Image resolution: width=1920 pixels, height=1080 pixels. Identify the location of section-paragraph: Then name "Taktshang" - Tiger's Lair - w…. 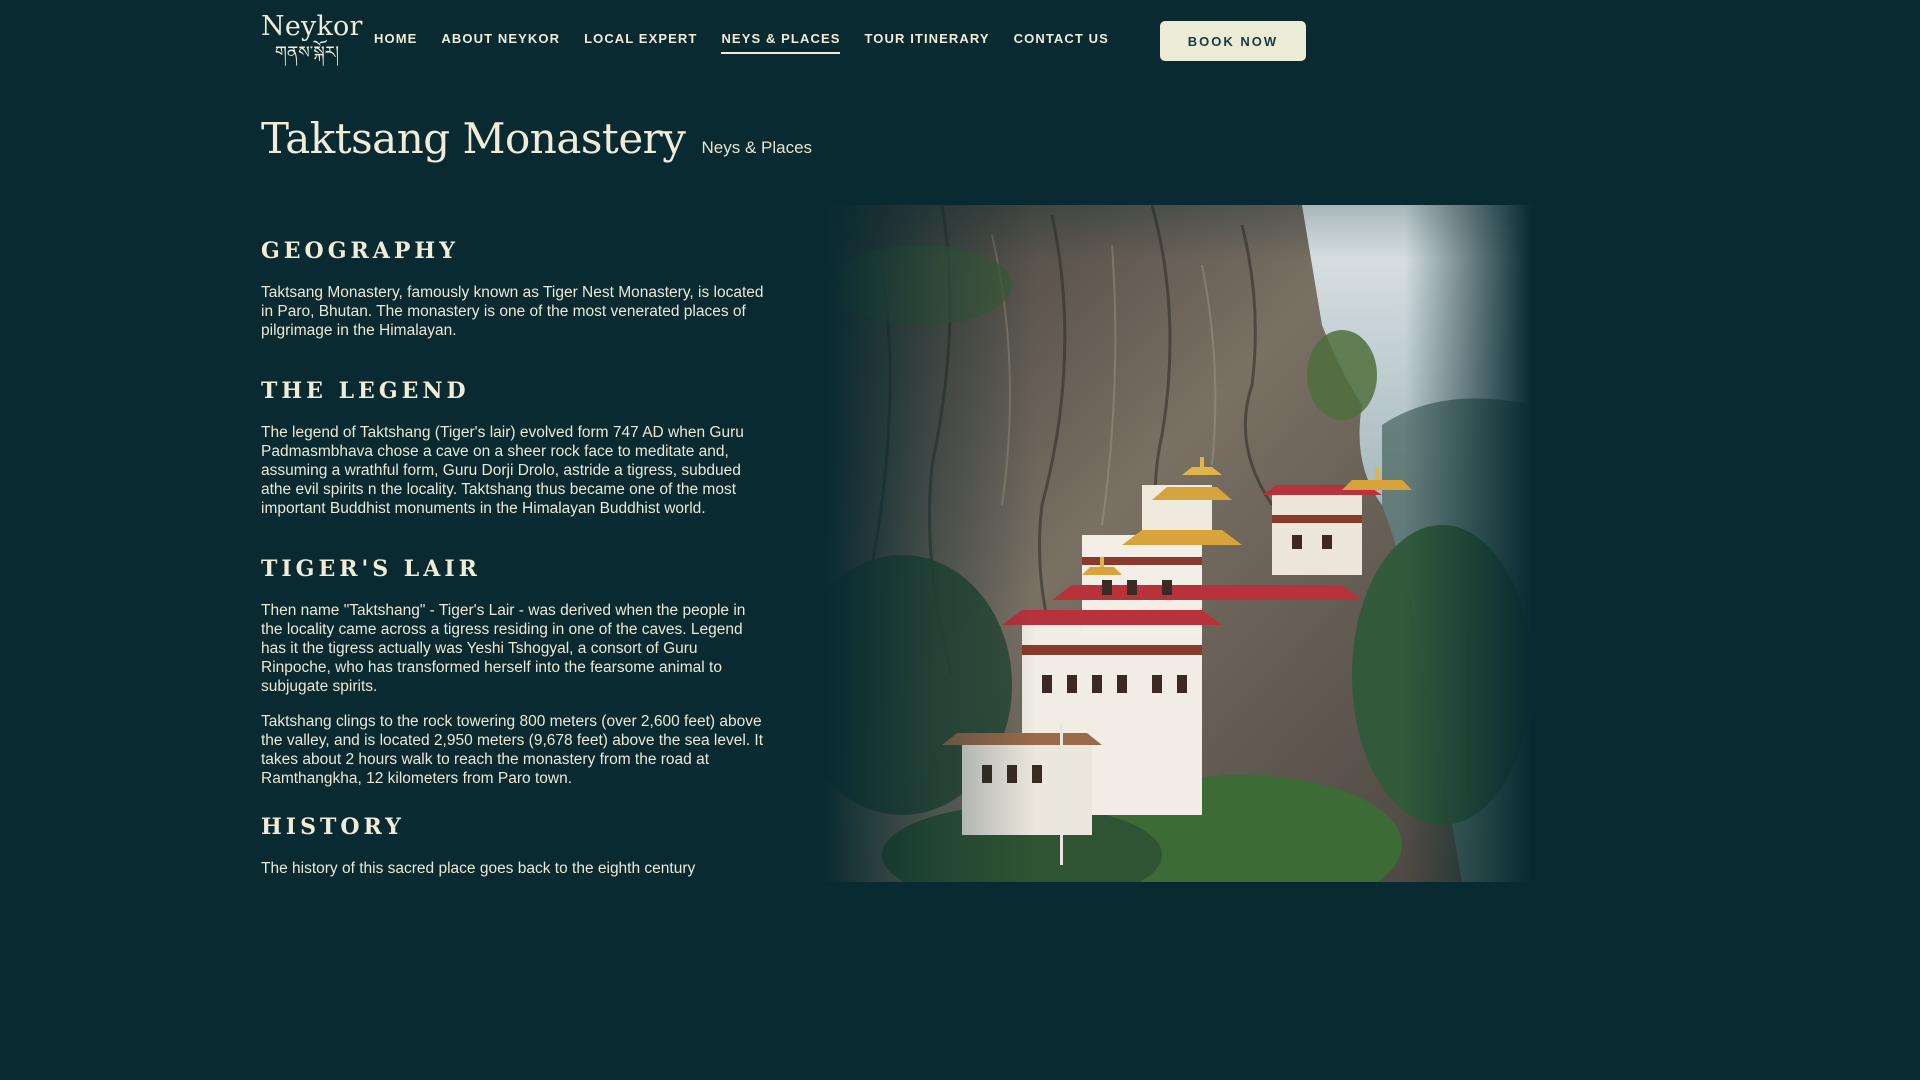
(503, 648).